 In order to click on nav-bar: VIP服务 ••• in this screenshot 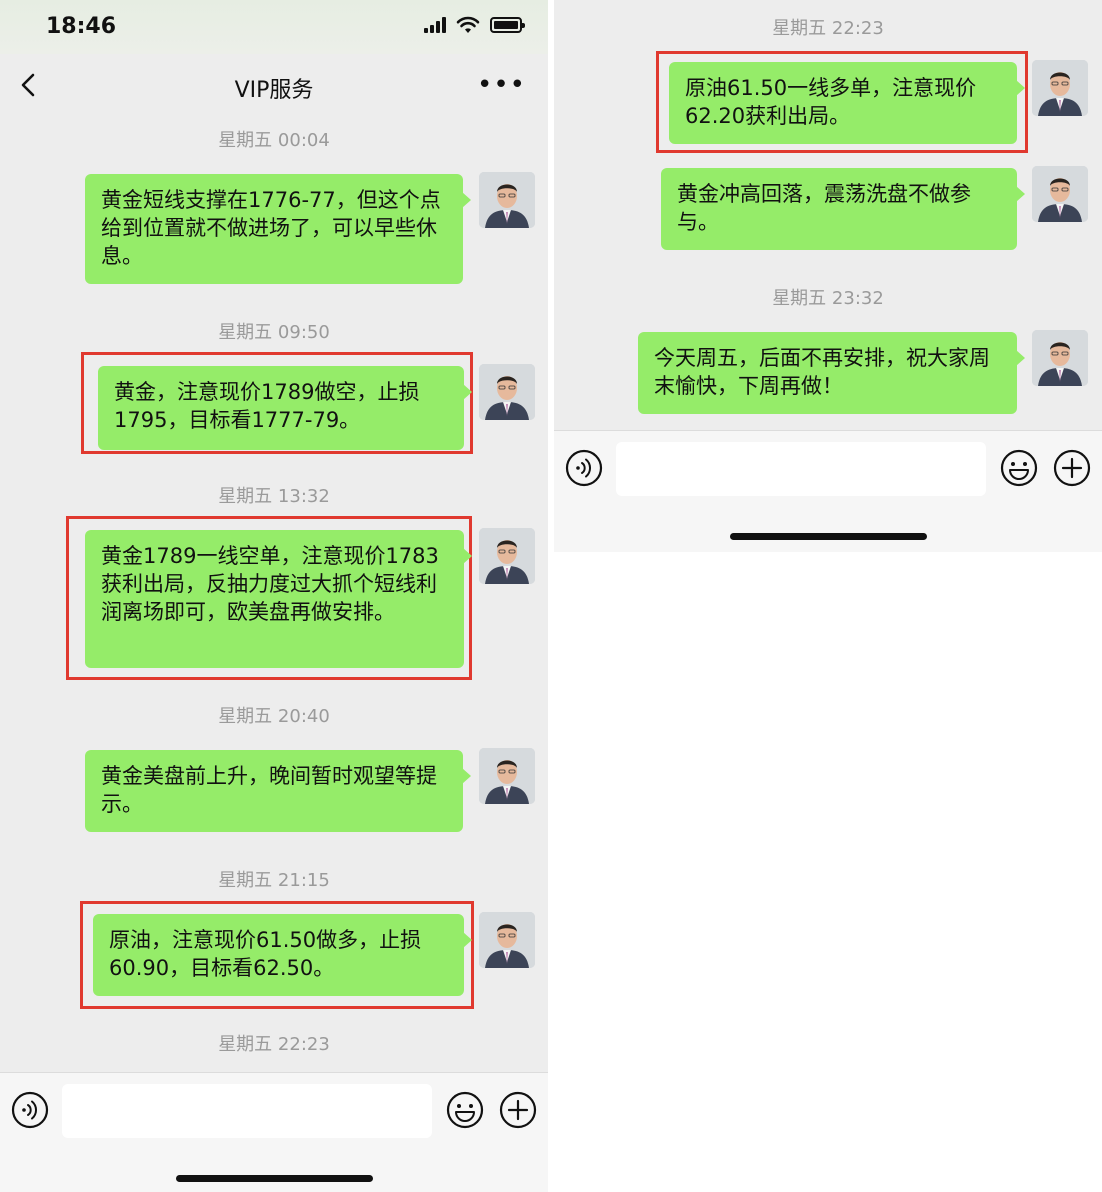, I will do `click(274, 85)`.